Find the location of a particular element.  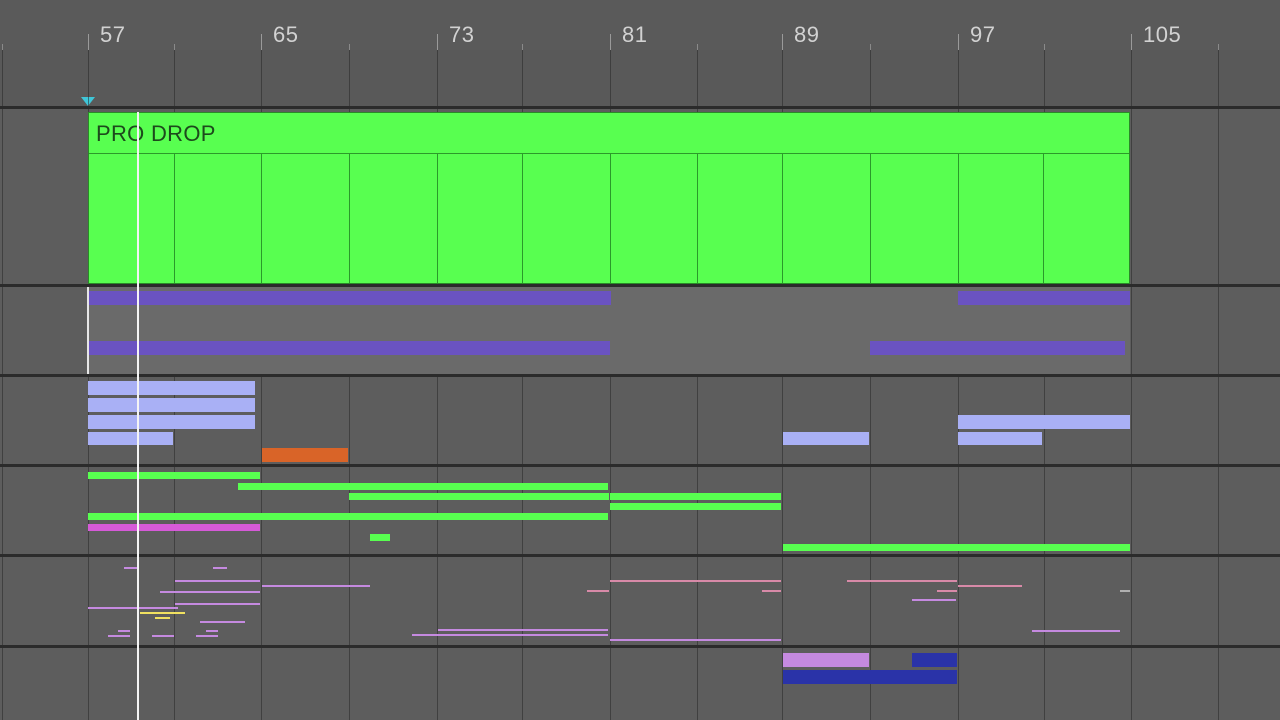

lead-note-magenta is located at coordinates (174, 527).